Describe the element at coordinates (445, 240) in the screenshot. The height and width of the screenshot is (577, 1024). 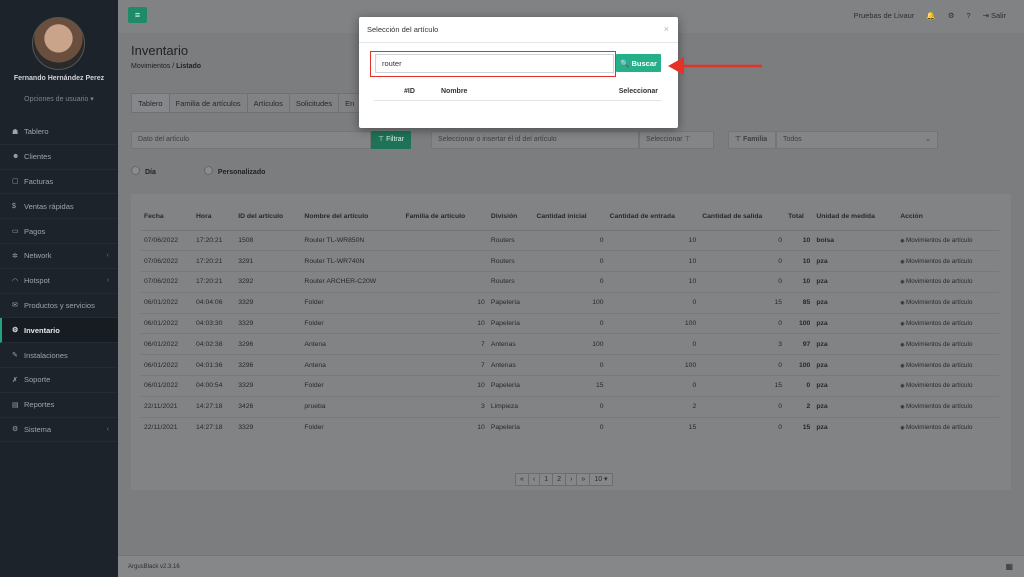
I see `table-cell` at that location.